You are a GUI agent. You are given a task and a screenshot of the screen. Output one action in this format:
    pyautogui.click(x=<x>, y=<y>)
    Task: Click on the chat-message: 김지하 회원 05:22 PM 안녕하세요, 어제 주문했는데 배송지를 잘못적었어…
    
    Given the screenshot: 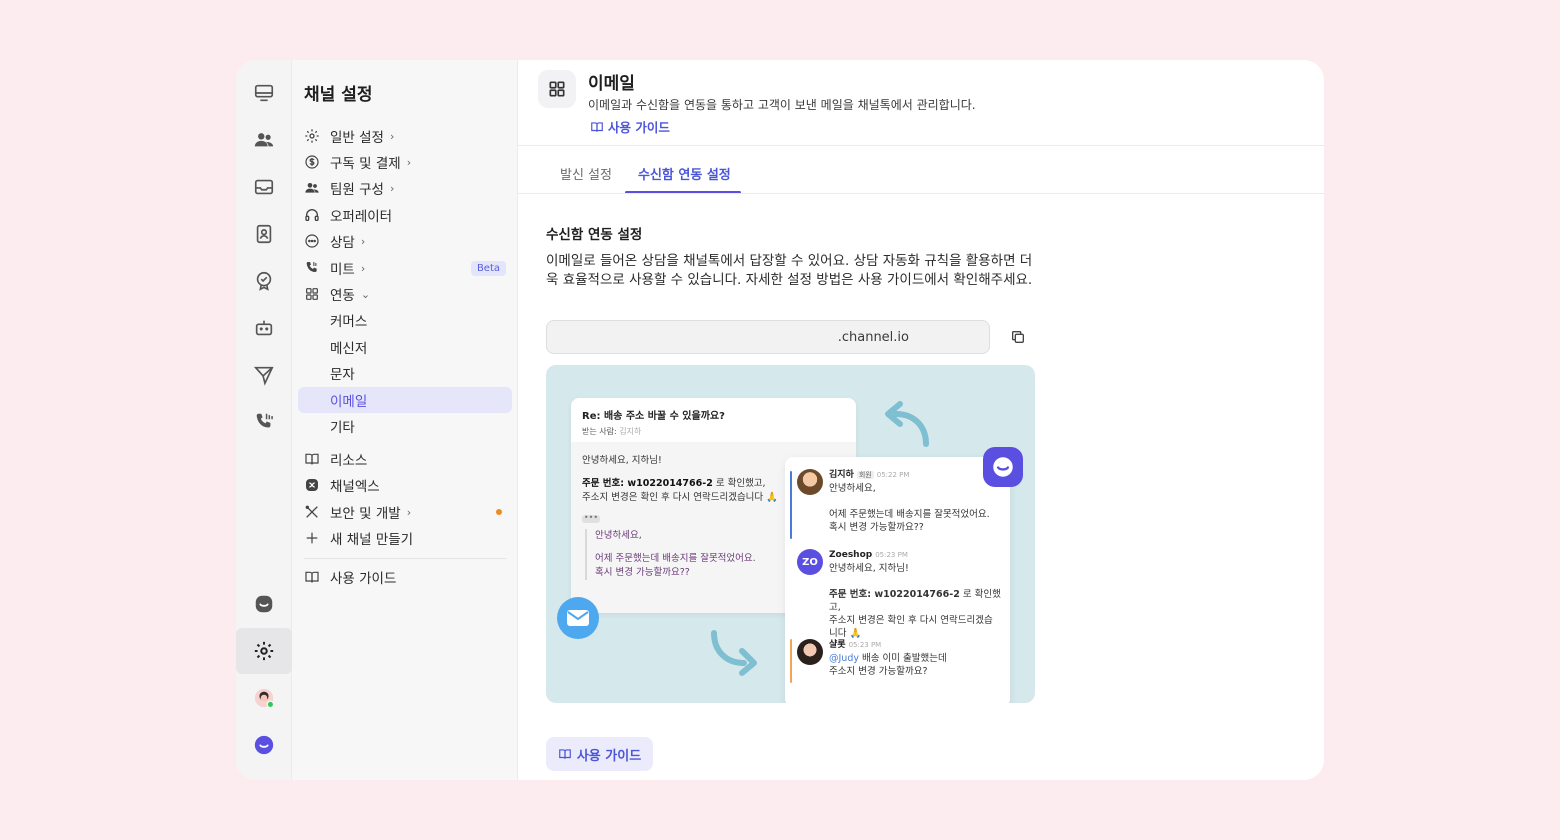 What is the action you would take?
    pyautogui.click(x=897, y=506)
    